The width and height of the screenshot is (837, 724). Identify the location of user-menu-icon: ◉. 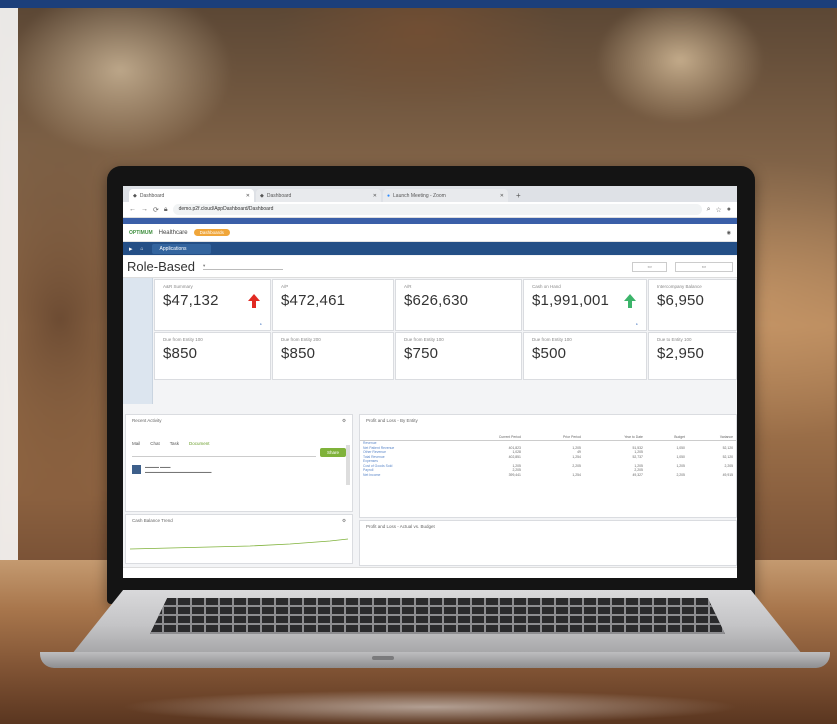
(729, 233).